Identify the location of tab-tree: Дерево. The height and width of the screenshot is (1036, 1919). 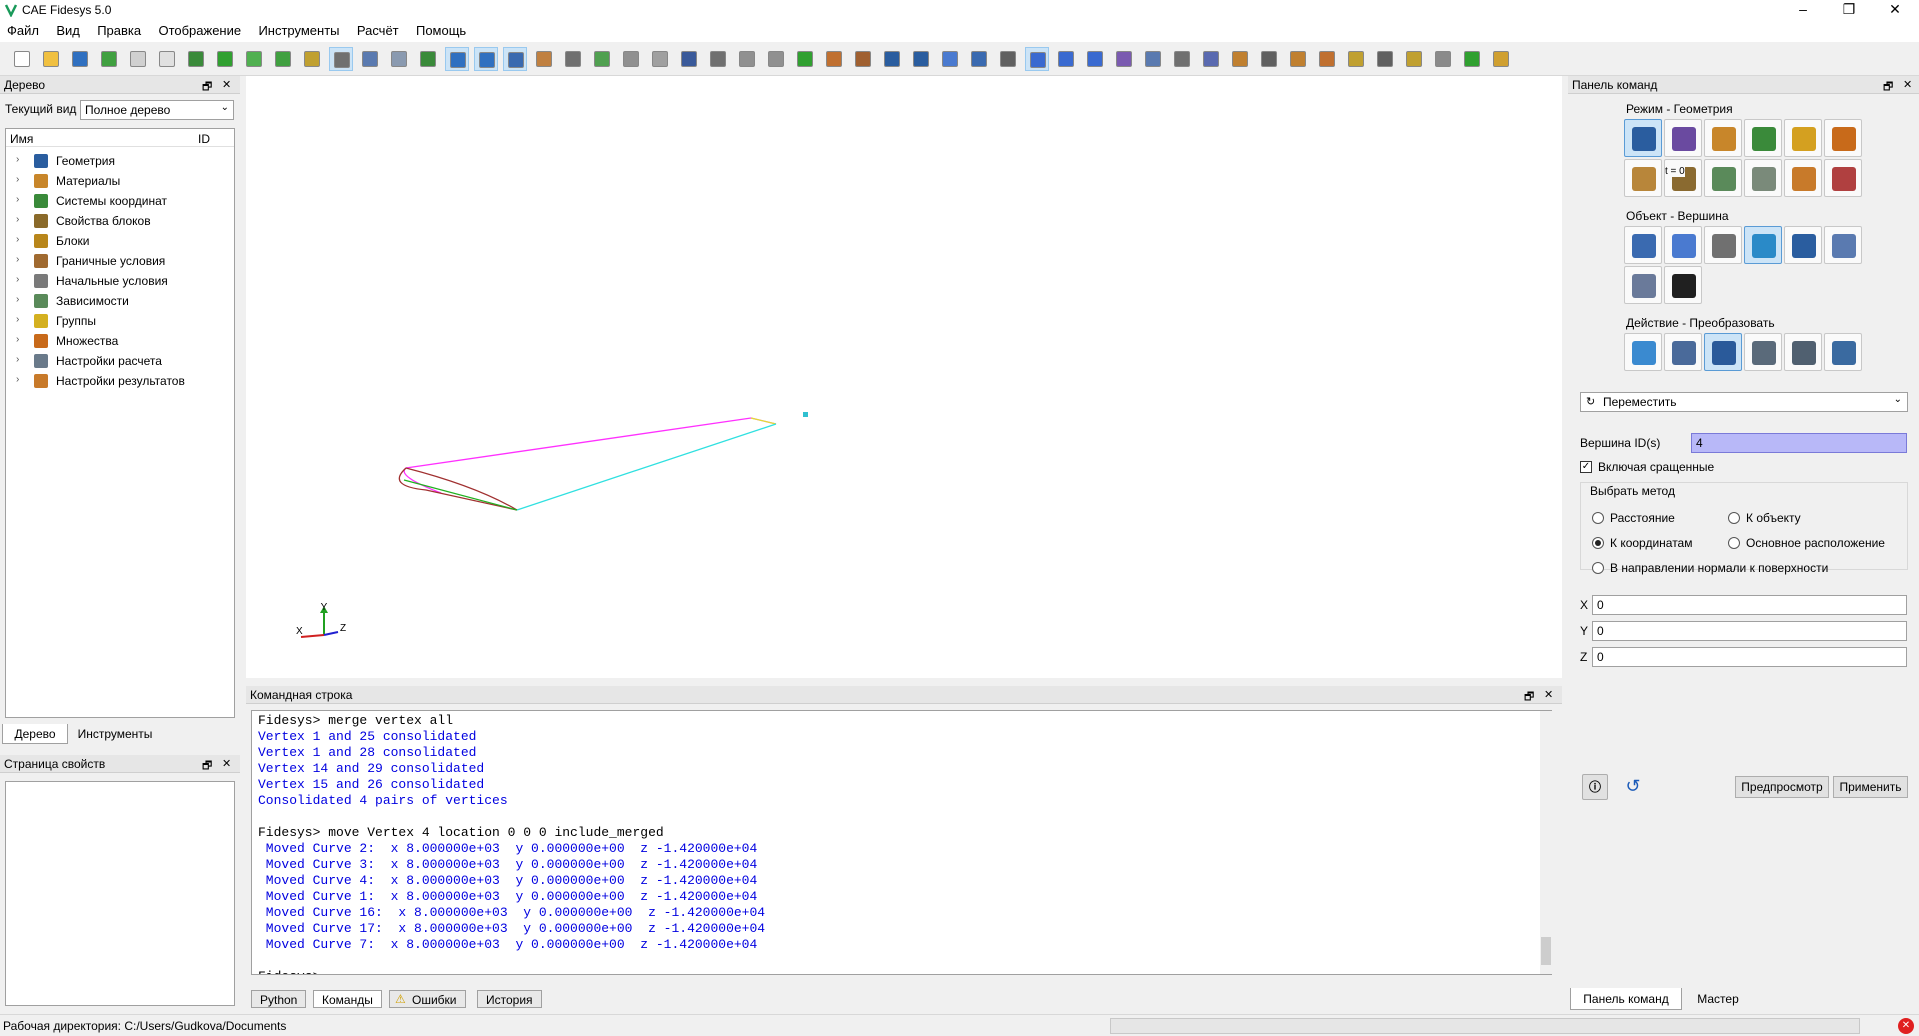
(35, 734).